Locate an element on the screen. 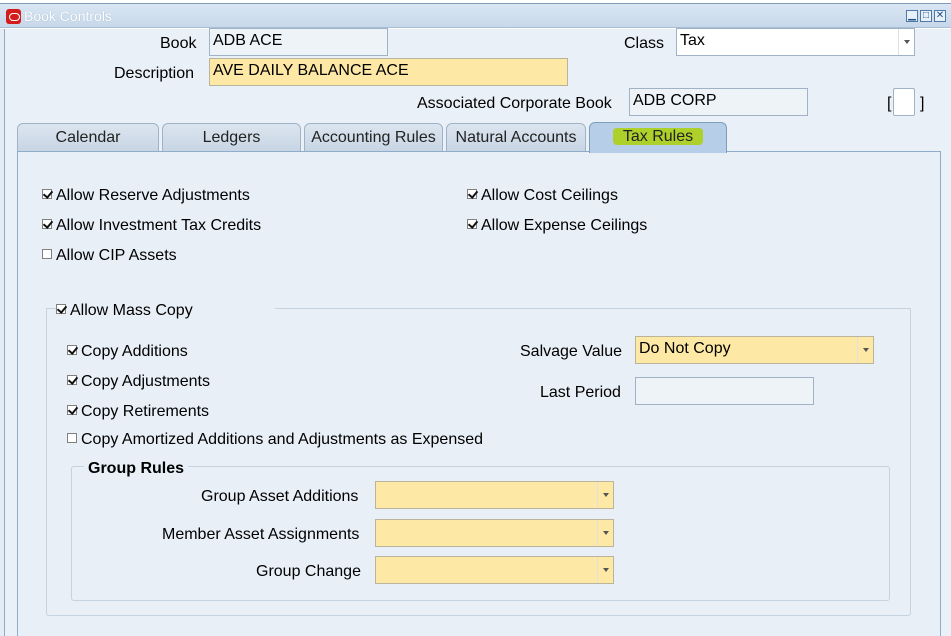 The height and width of the screenshot is (636, 951). flexfield-close-bracket: ] is located at coordinates (922, 103).